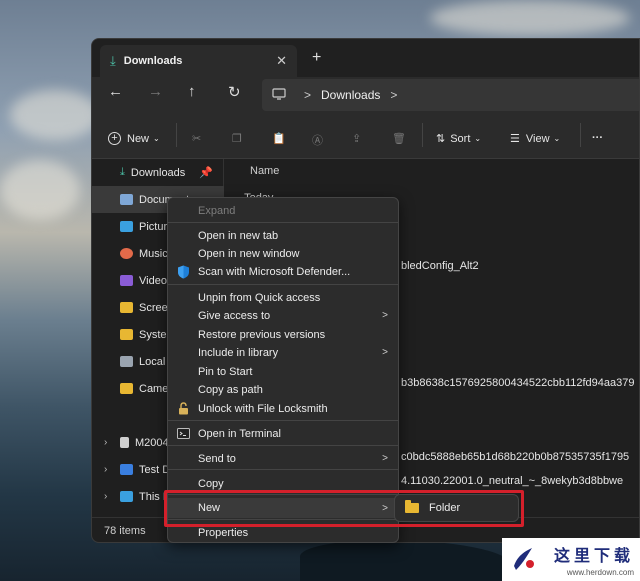  Describe the element at coordinates (126, 469) in the screenshot. I see `dropbox-icon` at that location.